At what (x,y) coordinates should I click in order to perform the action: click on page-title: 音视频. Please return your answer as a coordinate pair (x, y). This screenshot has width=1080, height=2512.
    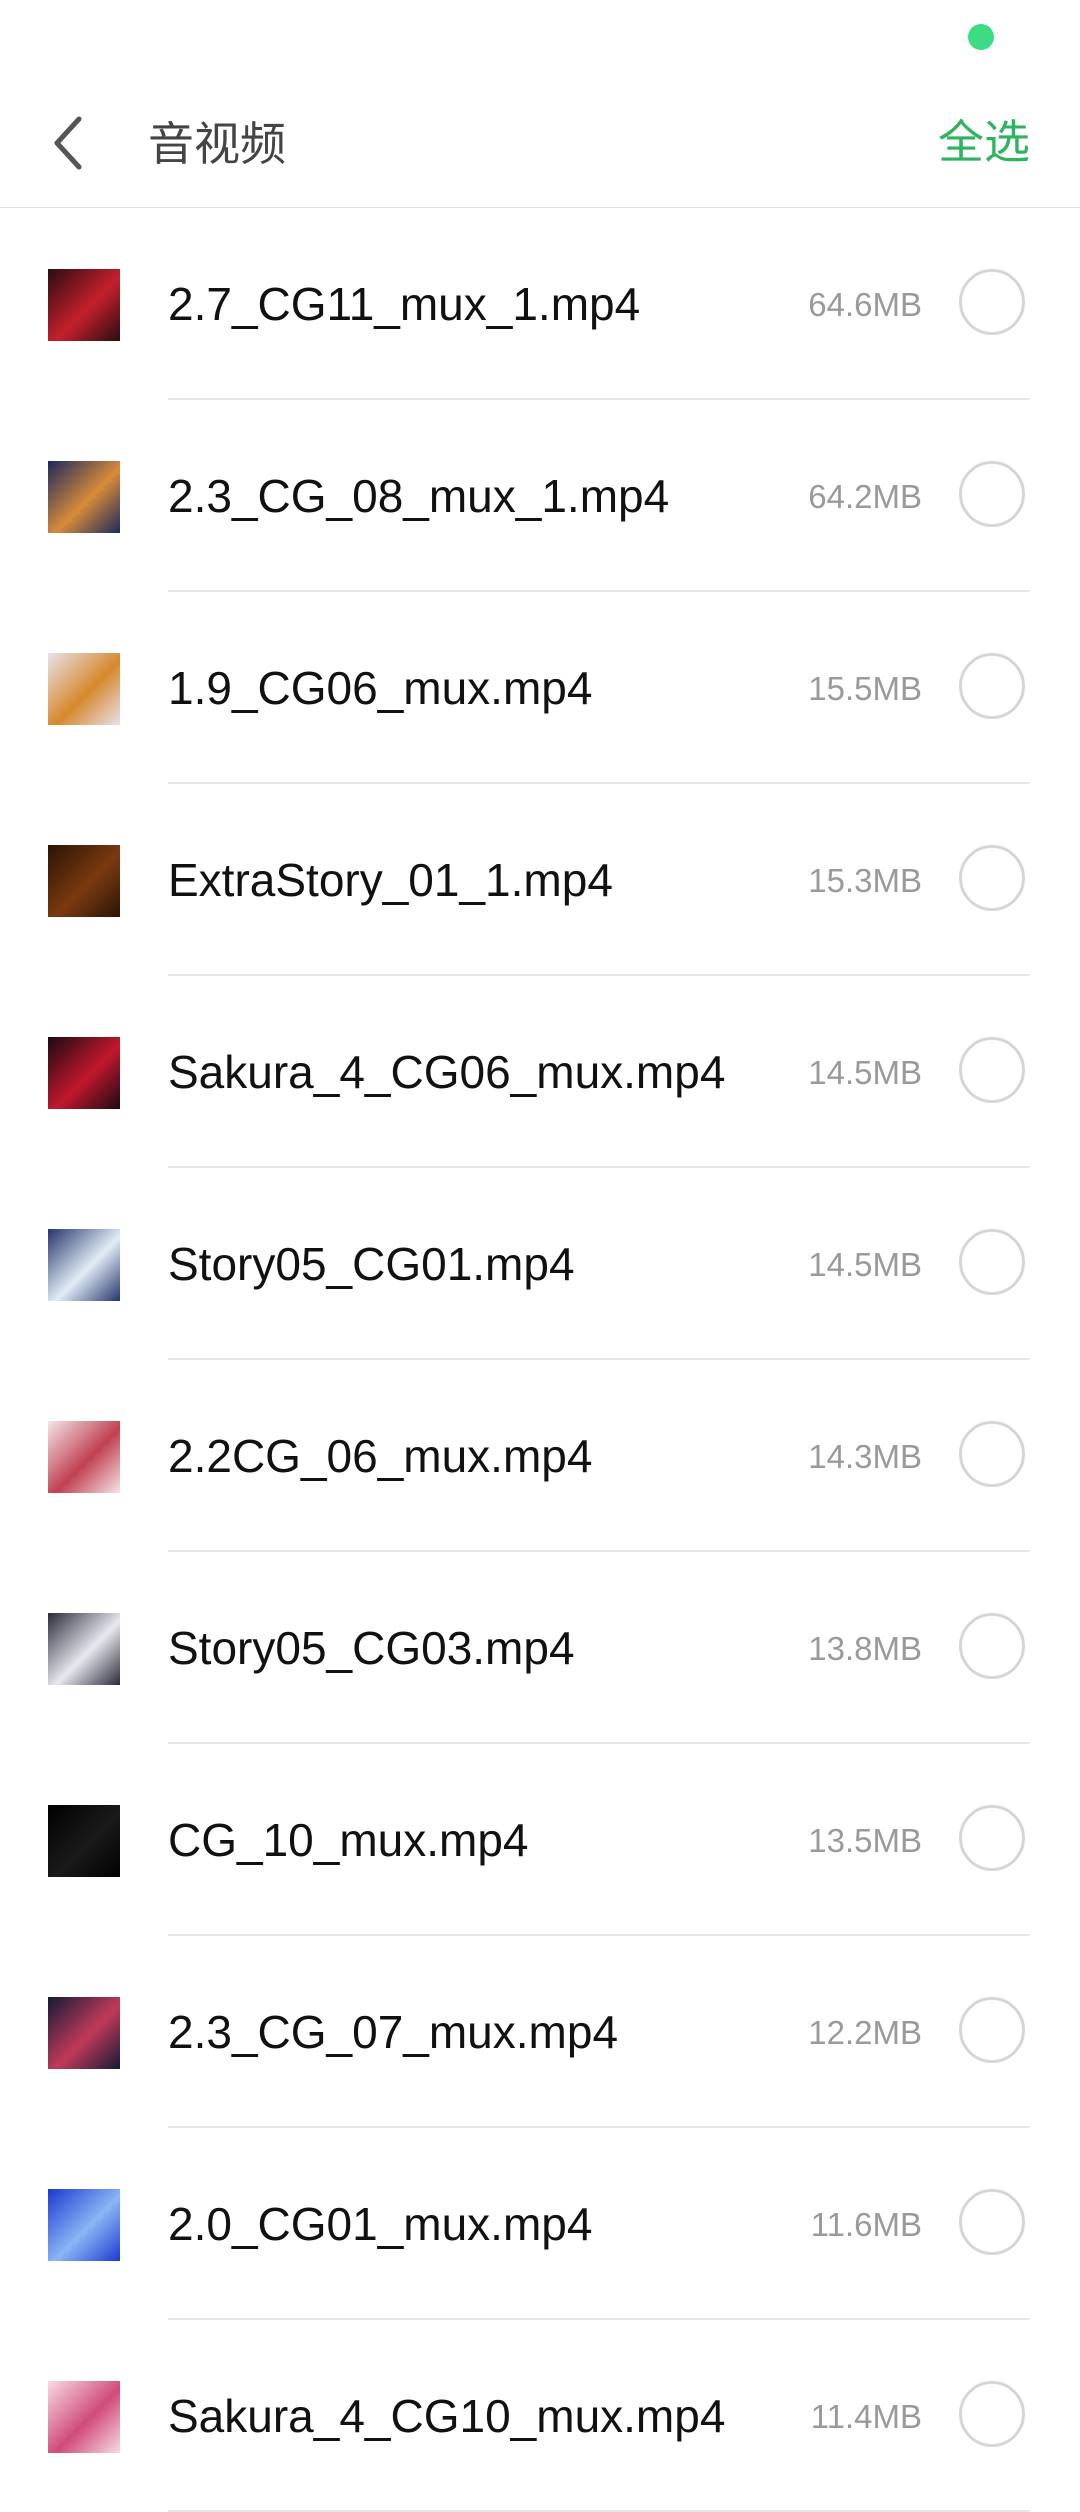
    Looking at the image, I should click on (217, 144).